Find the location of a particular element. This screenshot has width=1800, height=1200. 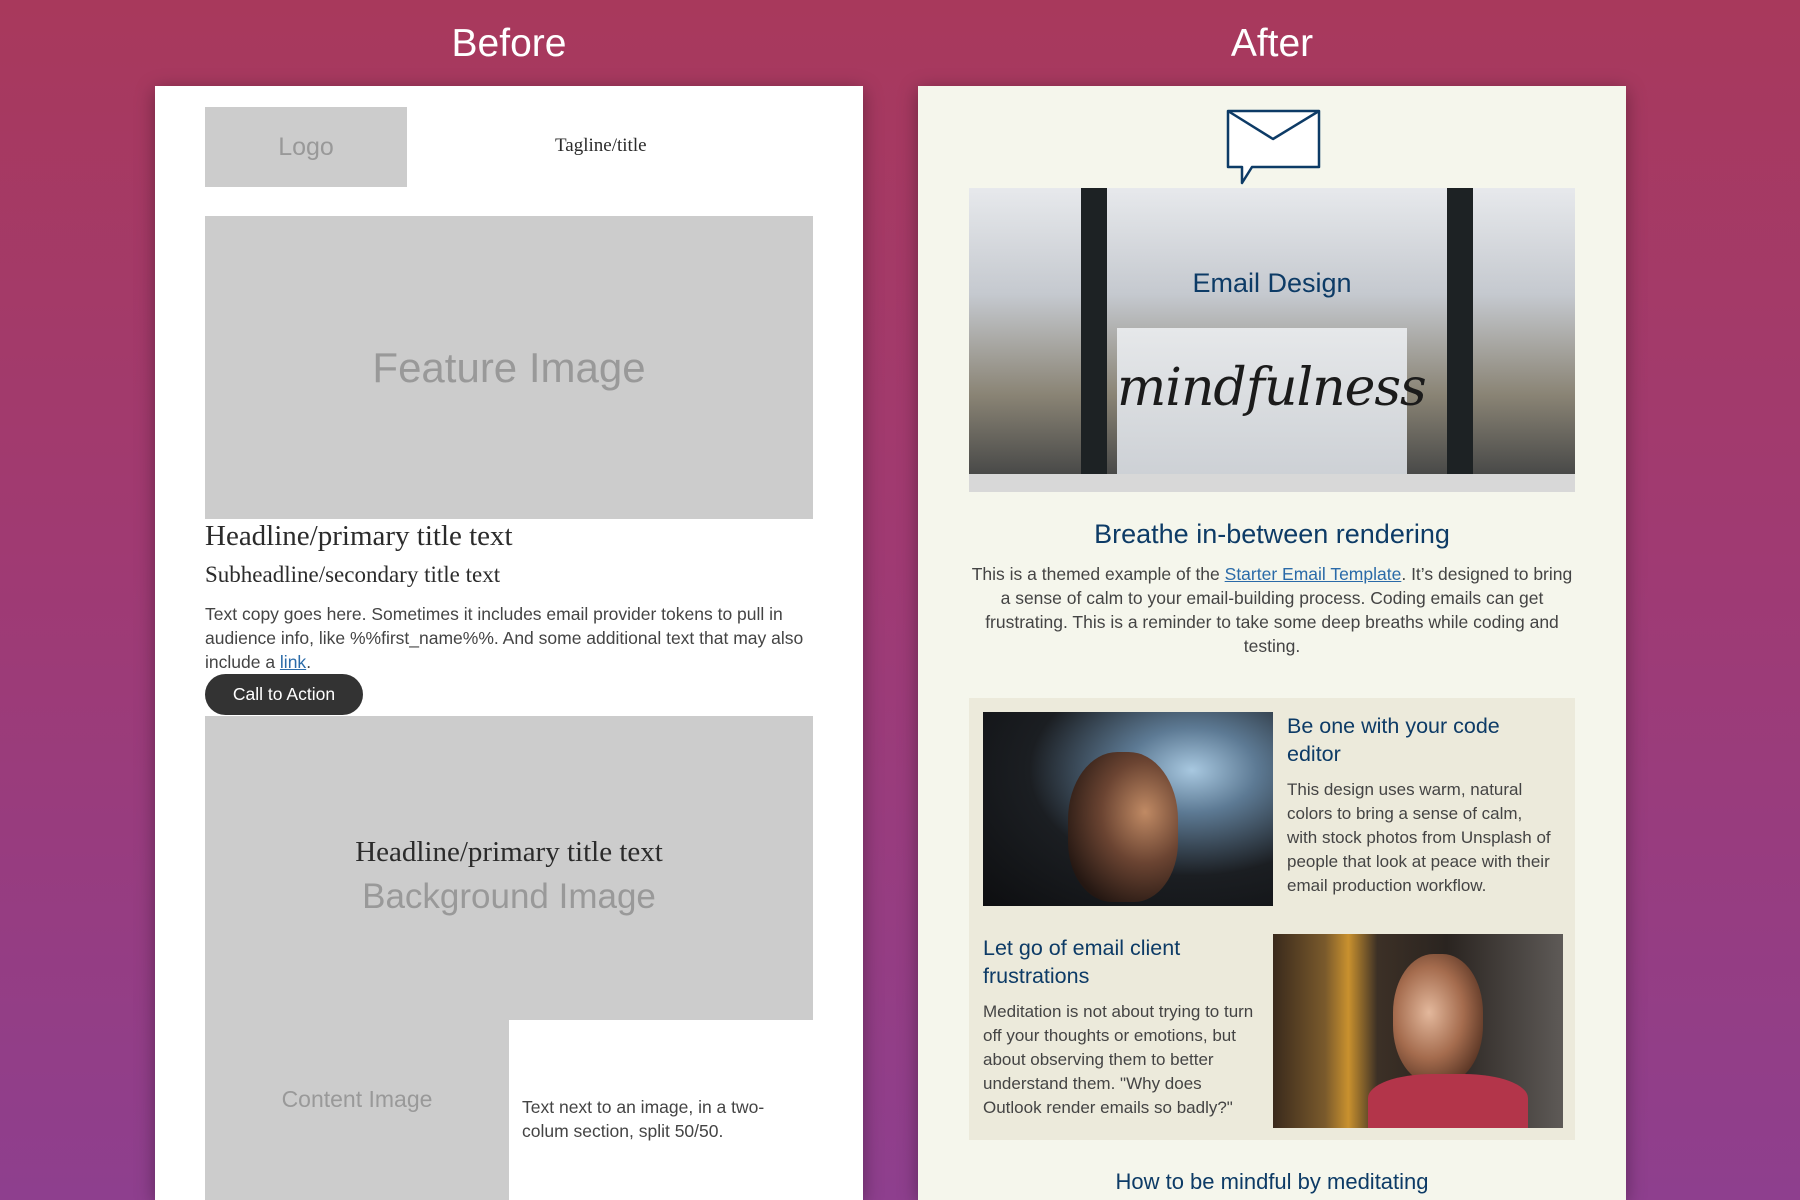

main-title: Breathe in-between rendering is located at coordinates (1272, 534).